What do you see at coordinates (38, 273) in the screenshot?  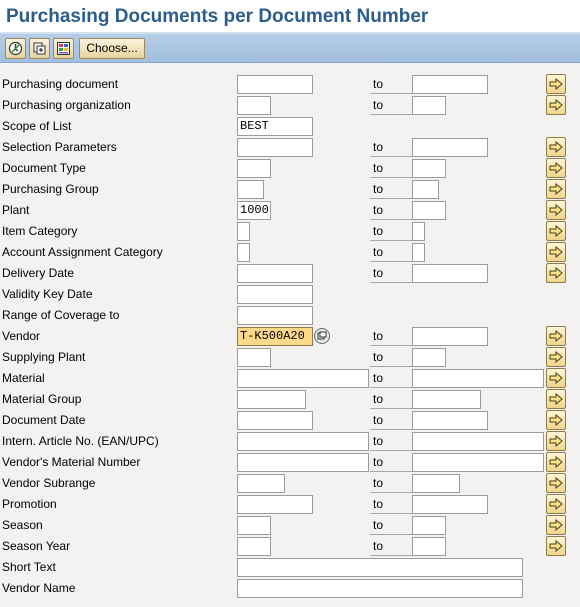 I see `field-label: Delivery Date` at bounding box center [38, 273].